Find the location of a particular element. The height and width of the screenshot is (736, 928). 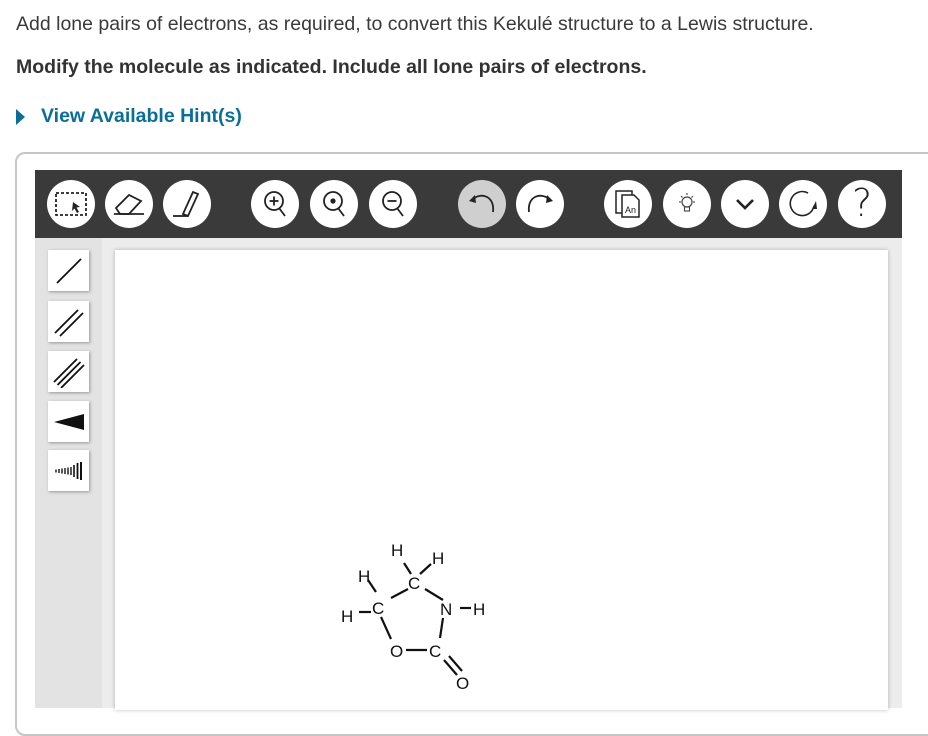

templates-icon: An is located at coordinates (627, 204).